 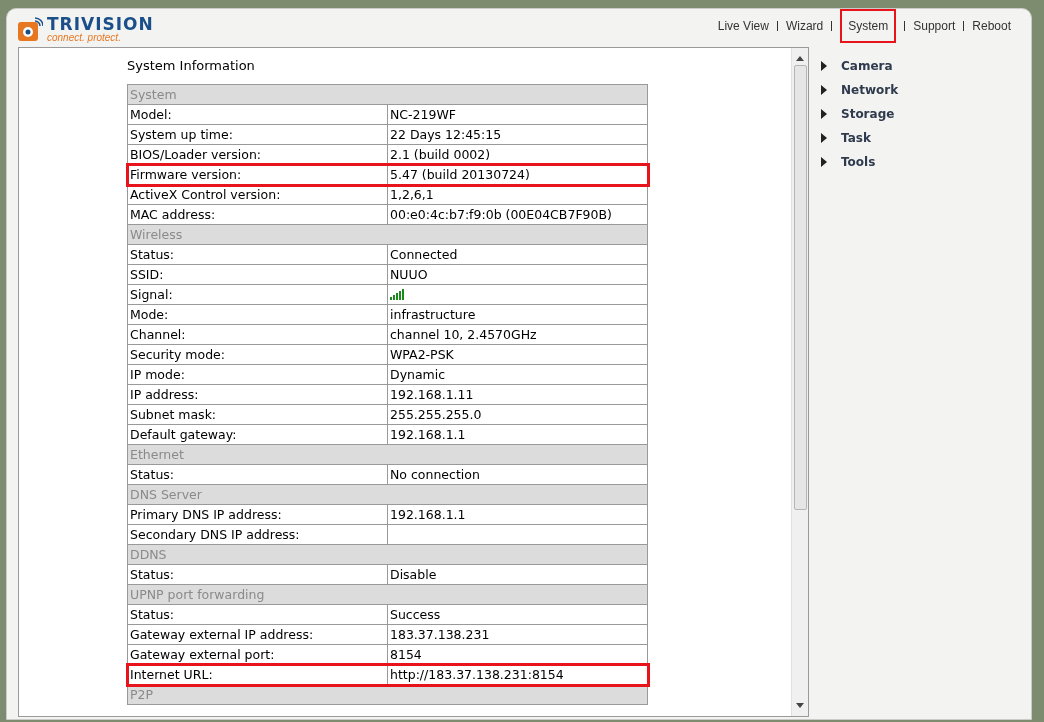 I want to click on section-header: Ethernet, so click(x=387, y=454).